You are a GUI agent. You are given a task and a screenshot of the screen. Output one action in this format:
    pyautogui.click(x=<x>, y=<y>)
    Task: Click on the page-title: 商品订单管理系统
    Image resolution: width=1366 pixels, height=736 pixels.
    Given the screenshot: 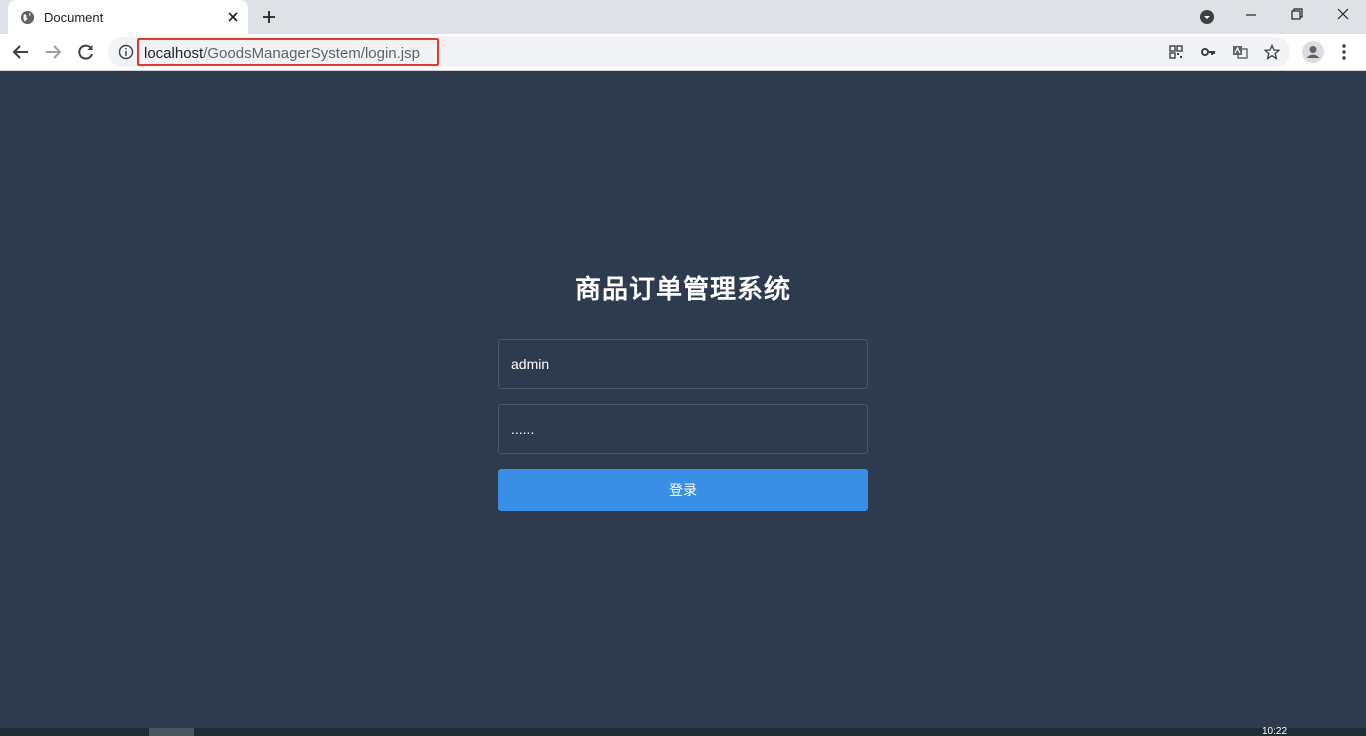 What is the action you would take?
    pyautogui.click(x=682, y=289)
    